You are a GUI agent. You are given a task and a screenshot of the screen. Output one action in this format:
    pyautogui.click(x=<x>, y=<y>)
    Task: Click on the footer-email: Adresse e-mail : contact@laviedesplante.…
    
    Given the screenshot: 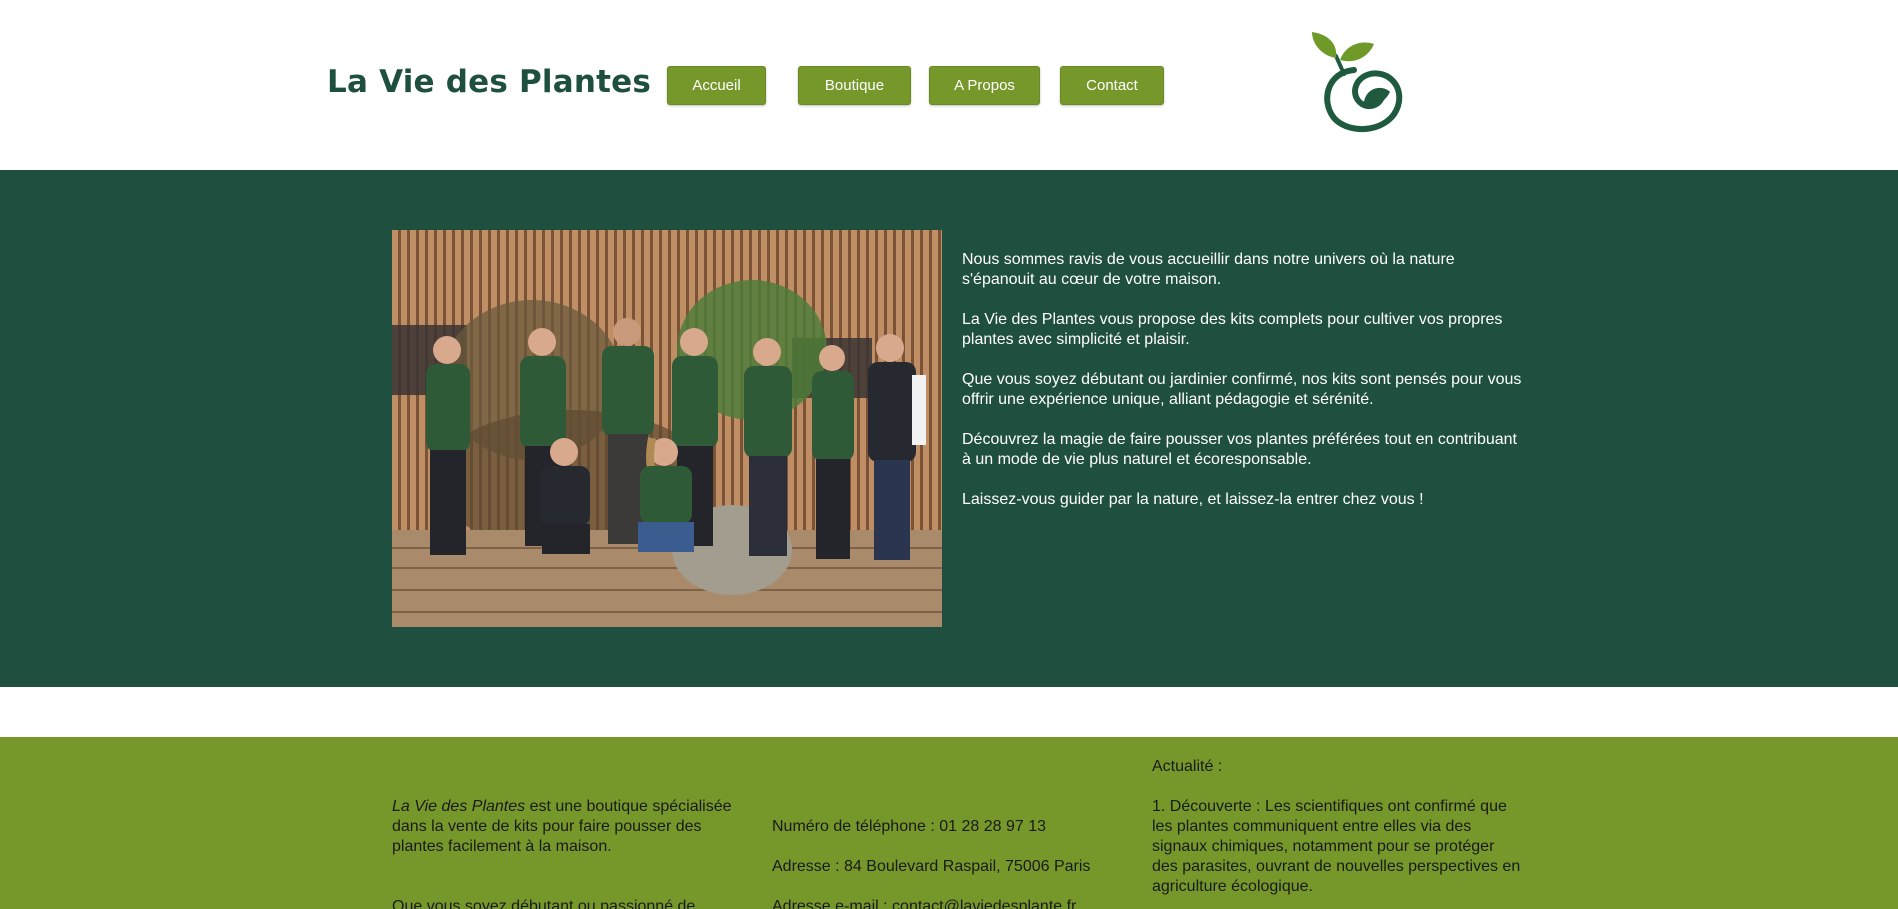 What is the action you would take?
    pyautogui.click(x=952, y=903)
    